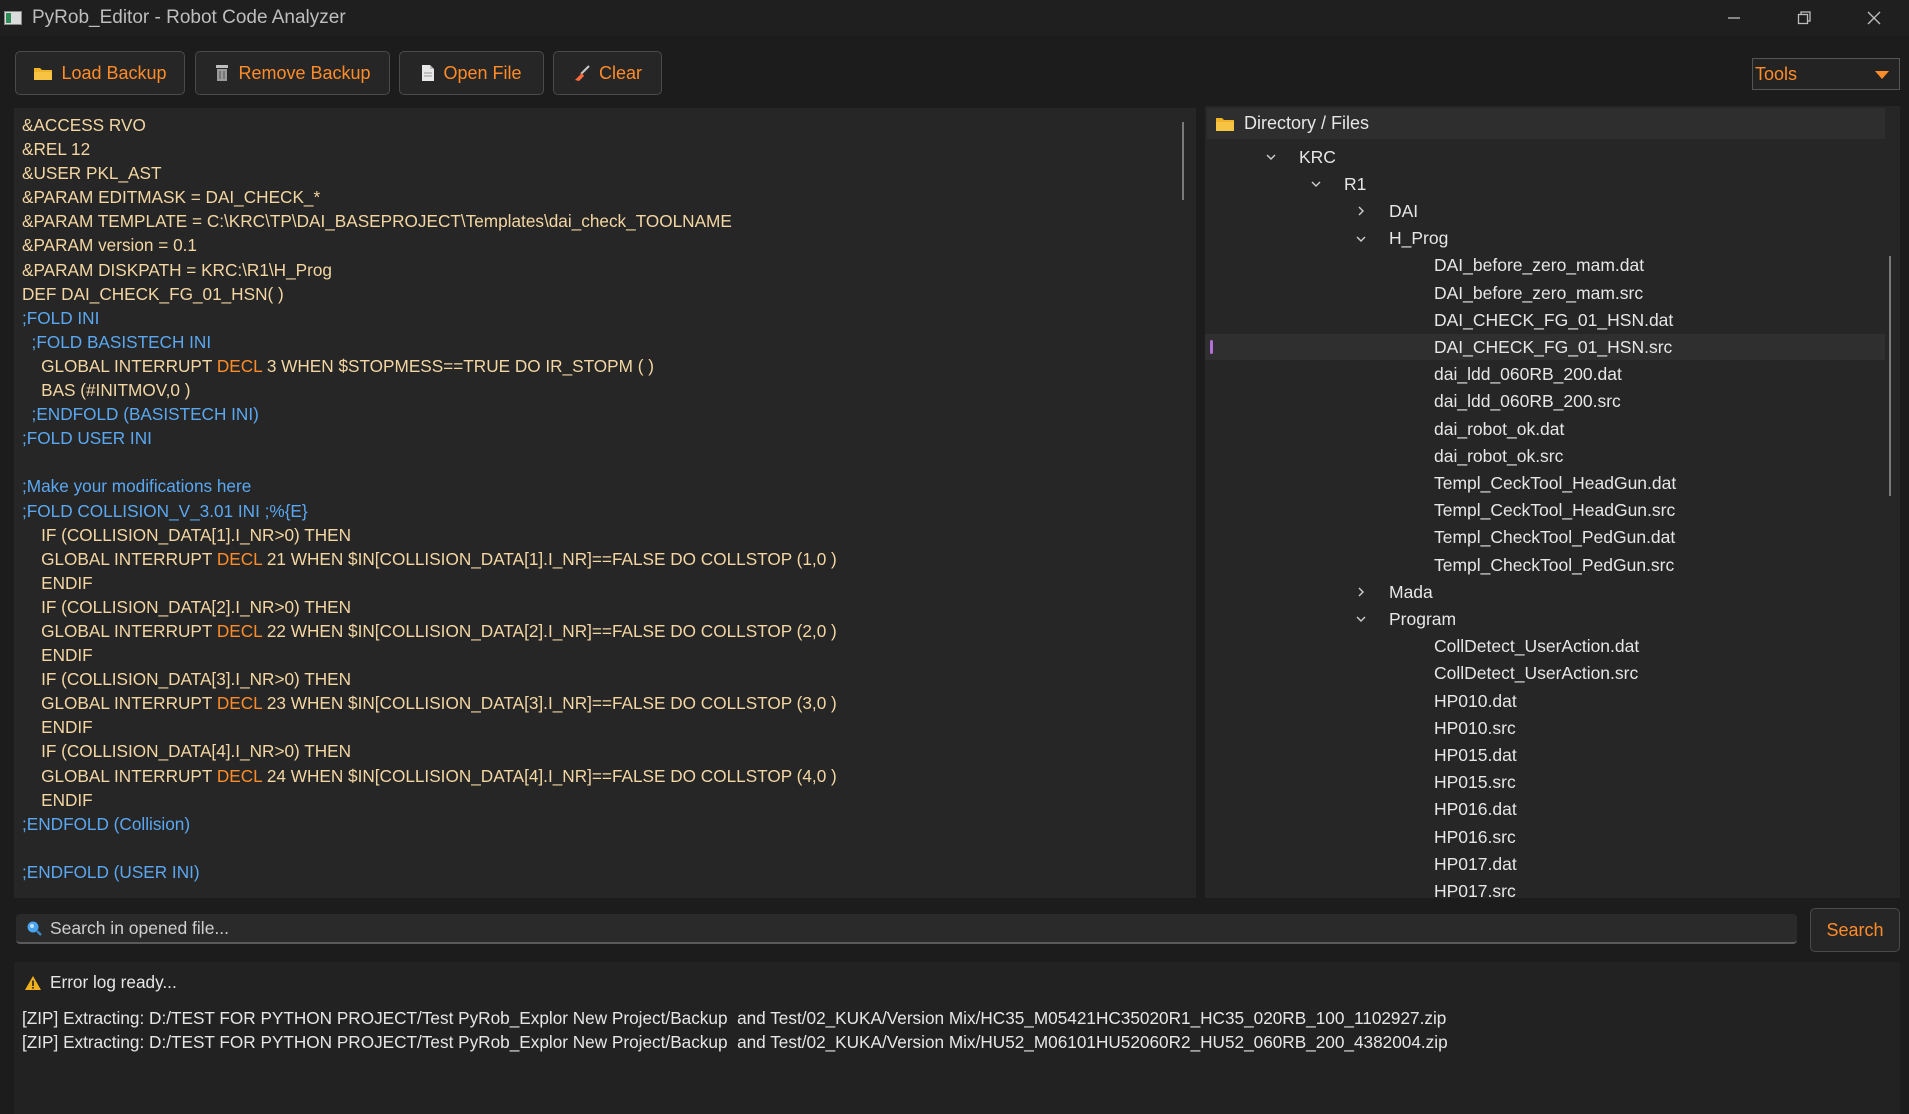 This screenshot has height=1114, width=1909. What do you see at coordinates (1183, 161) in the screenshot?
I see `editor-scrollbar` at bounding box center [1183, 161].